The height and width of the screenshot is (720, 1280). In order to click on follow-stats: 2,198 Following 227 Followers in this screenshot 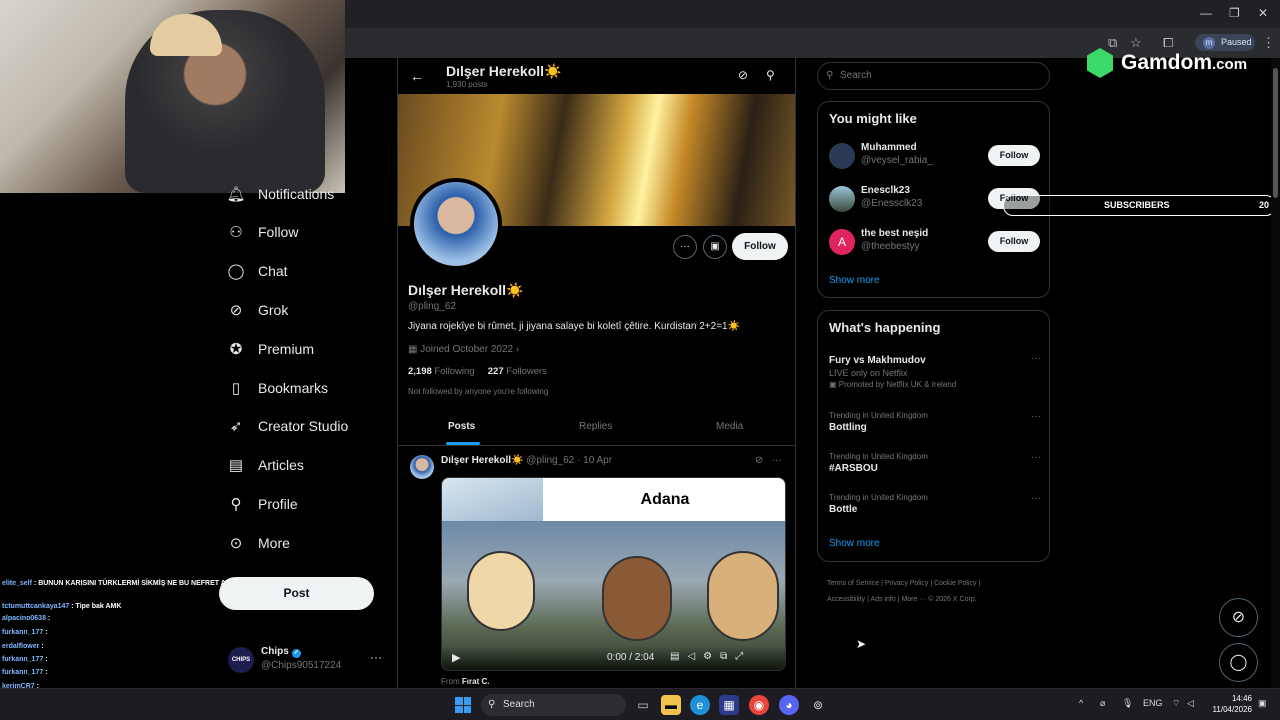, I will do `click(477, 371)`.